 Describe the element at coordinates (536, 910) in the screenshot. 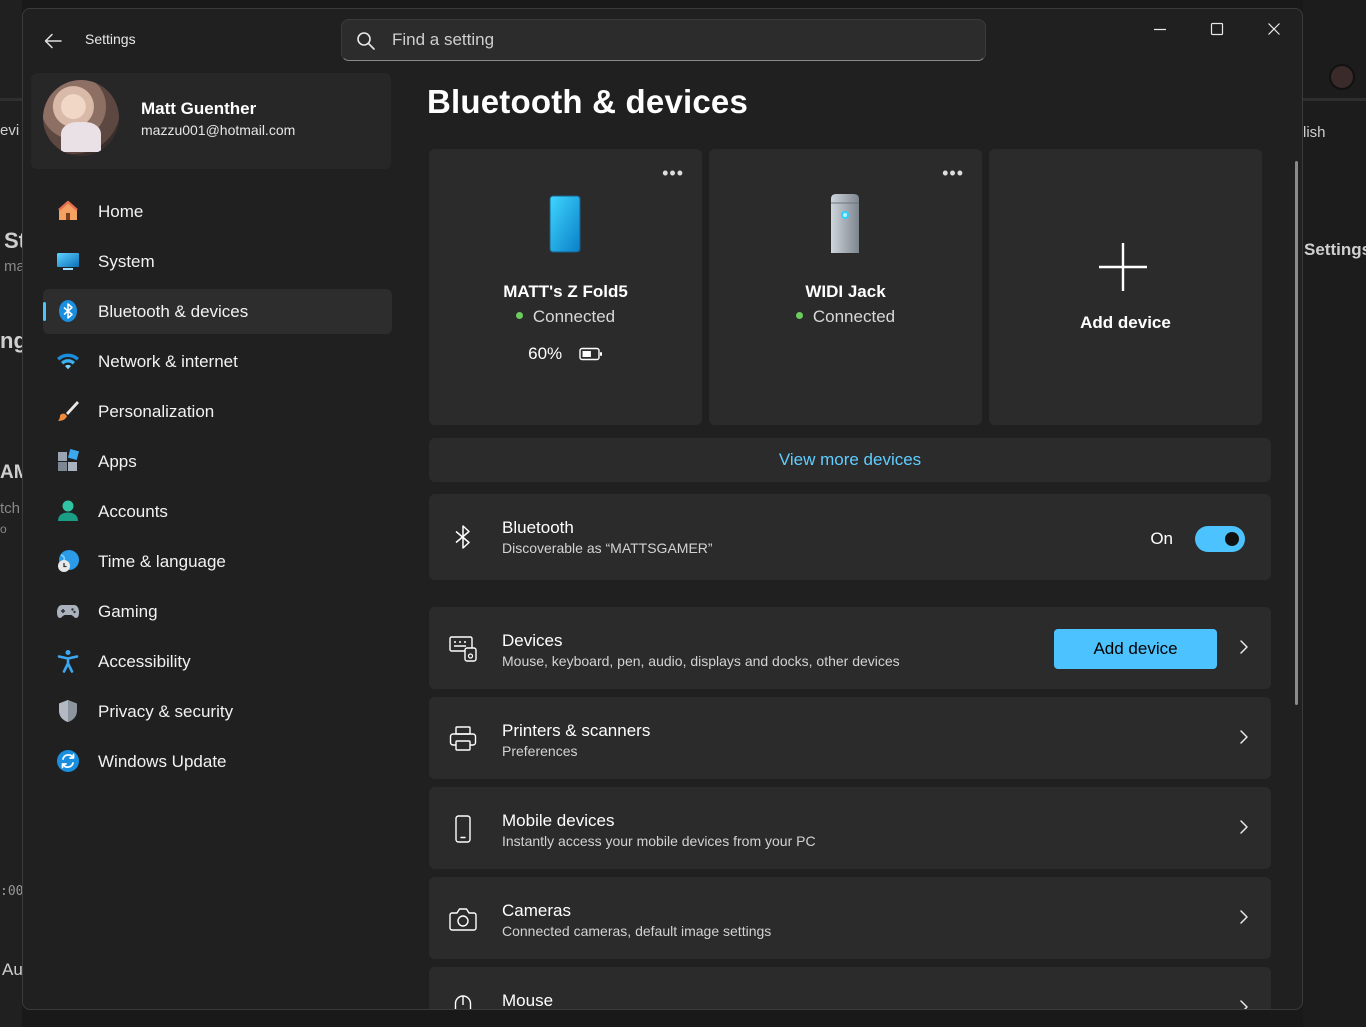

I see `row-title: Cameras` at that location.